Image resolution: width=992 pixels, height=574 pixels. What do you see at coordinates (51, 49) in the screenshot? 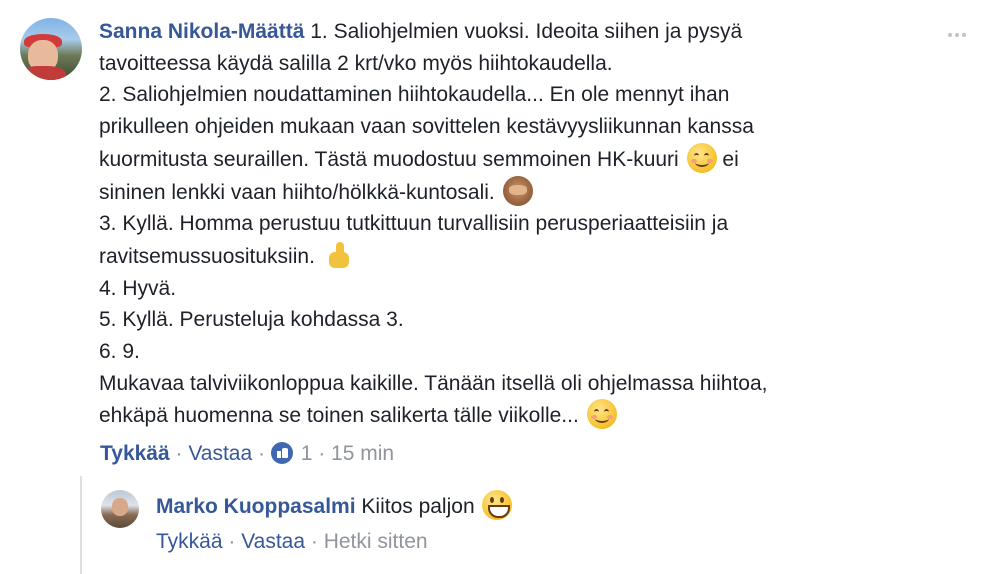
I see `avatar` at bounding box center [51, 49].